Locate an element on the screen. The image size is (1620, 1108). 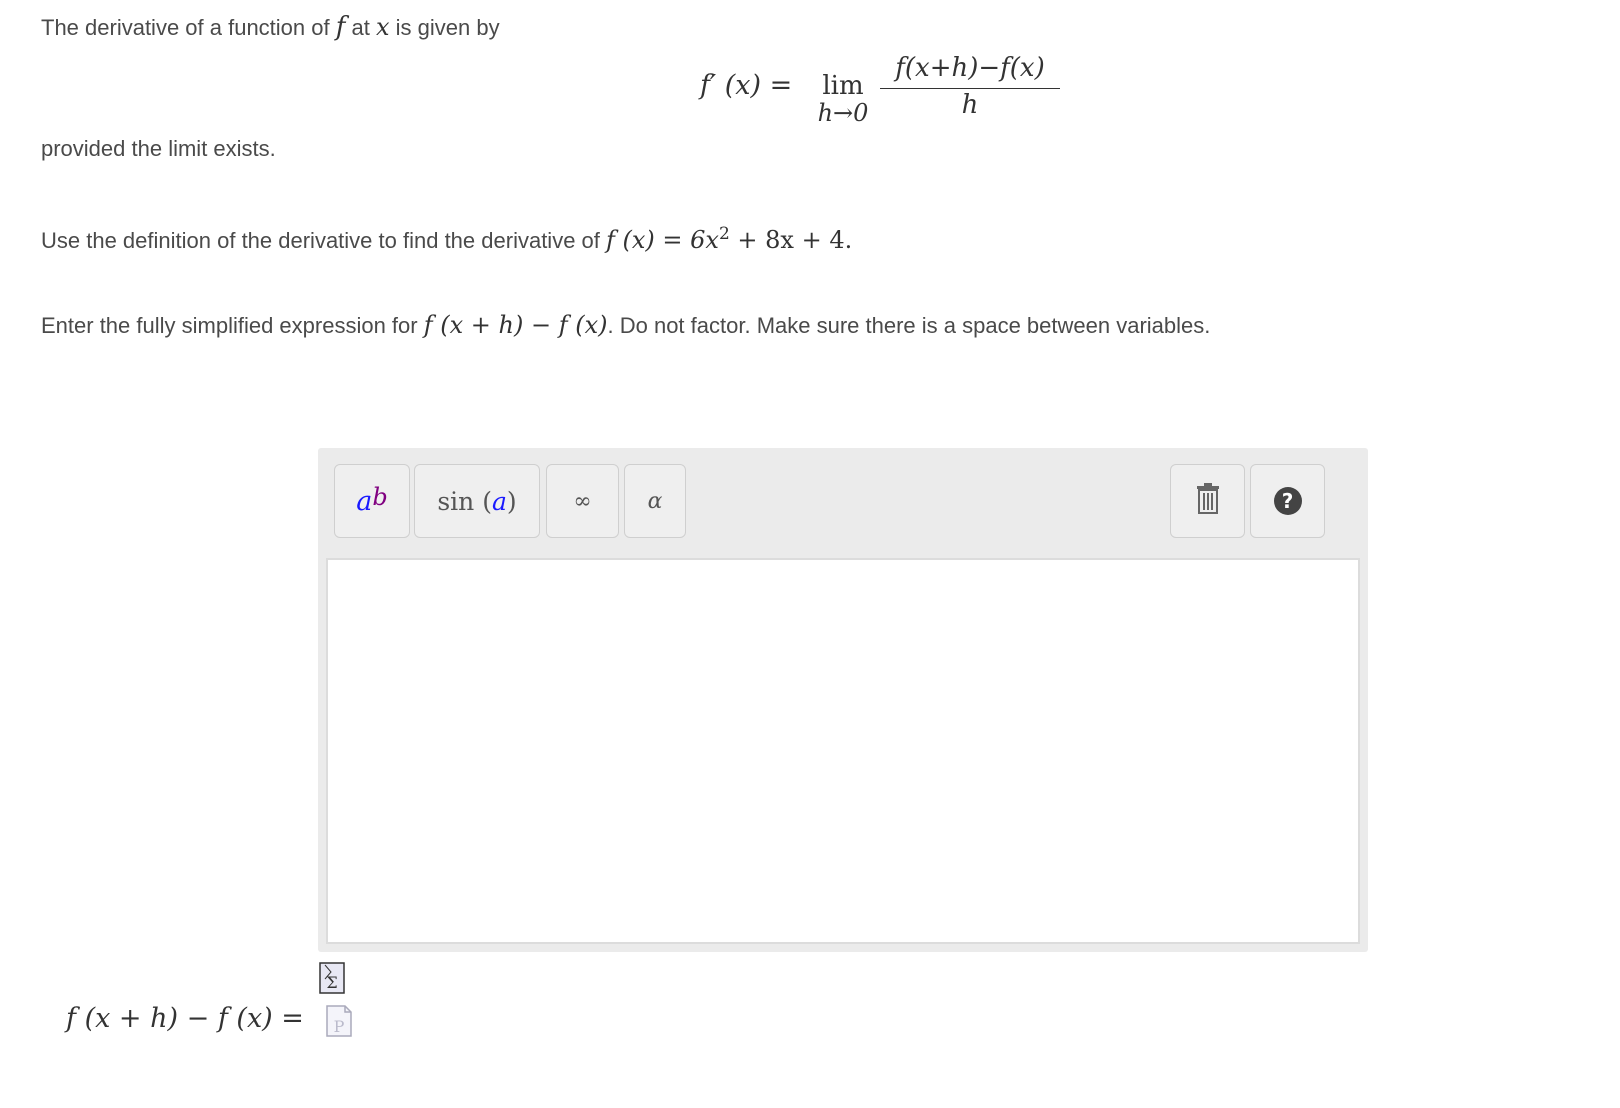
clear-button is located at coordinates (1207, 501).